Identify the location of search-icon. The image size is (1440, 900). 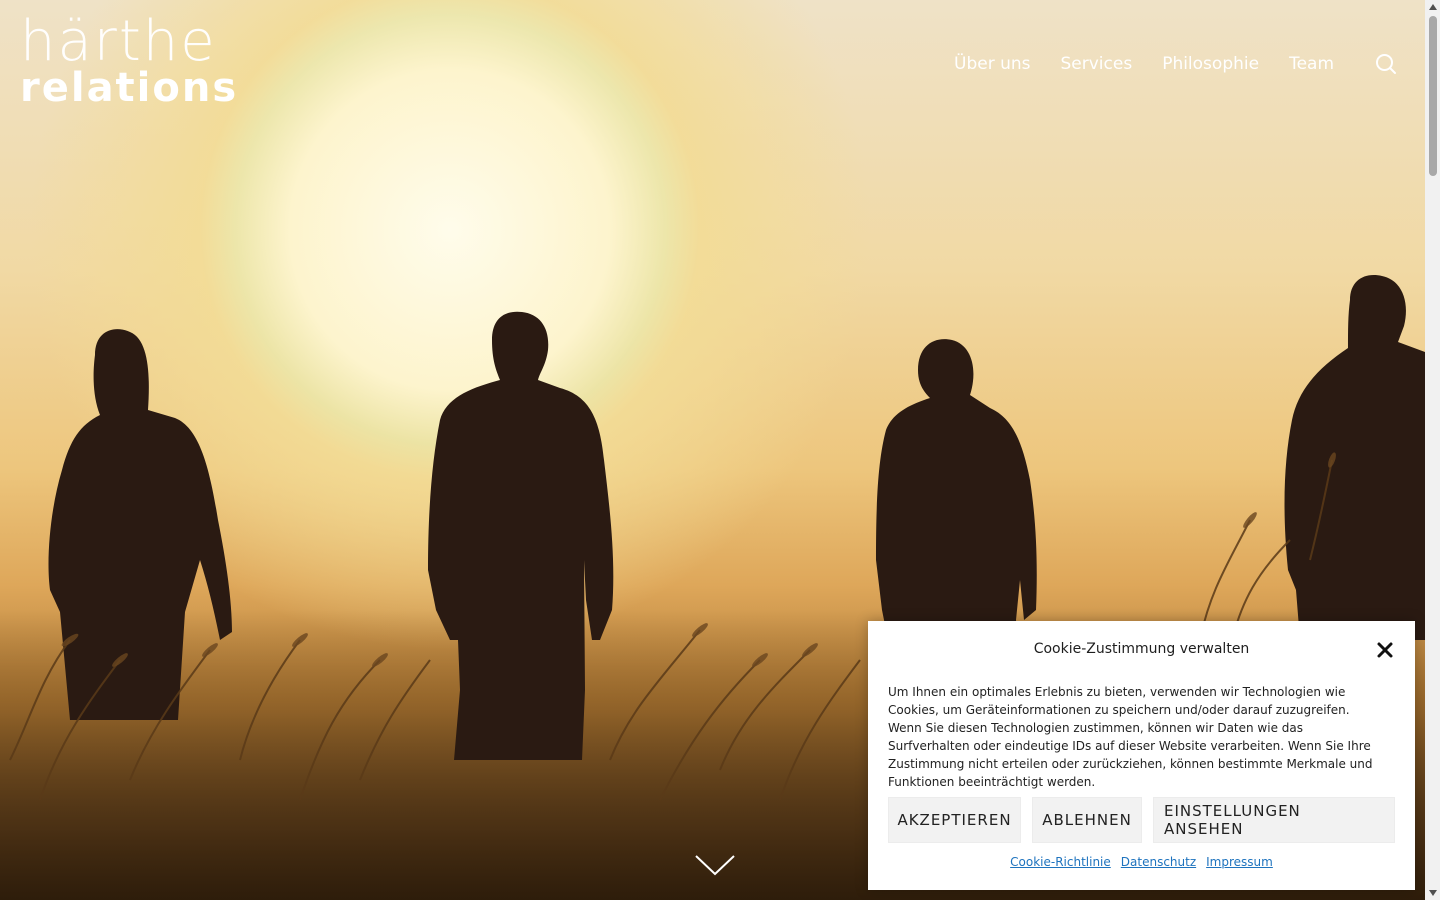
(1386, 64).